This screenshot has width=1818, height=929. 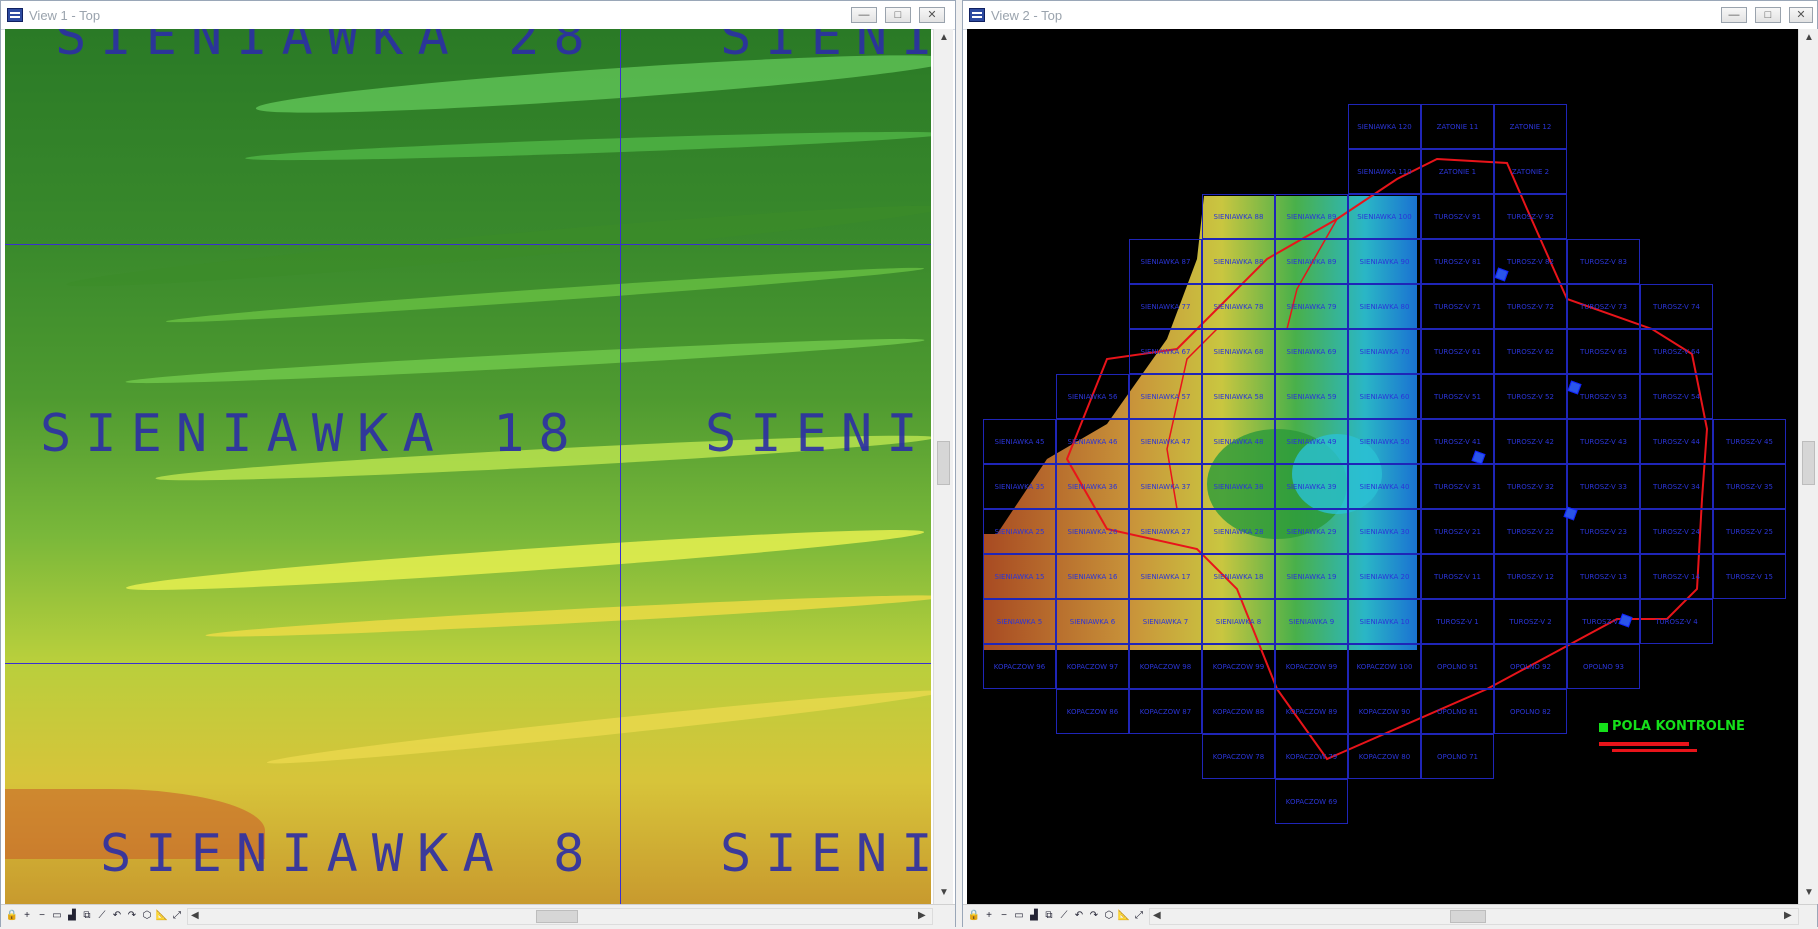 I want to click on view-2-vertical-scrollbar: ▲ ▼, so click(x=1808, y=466).